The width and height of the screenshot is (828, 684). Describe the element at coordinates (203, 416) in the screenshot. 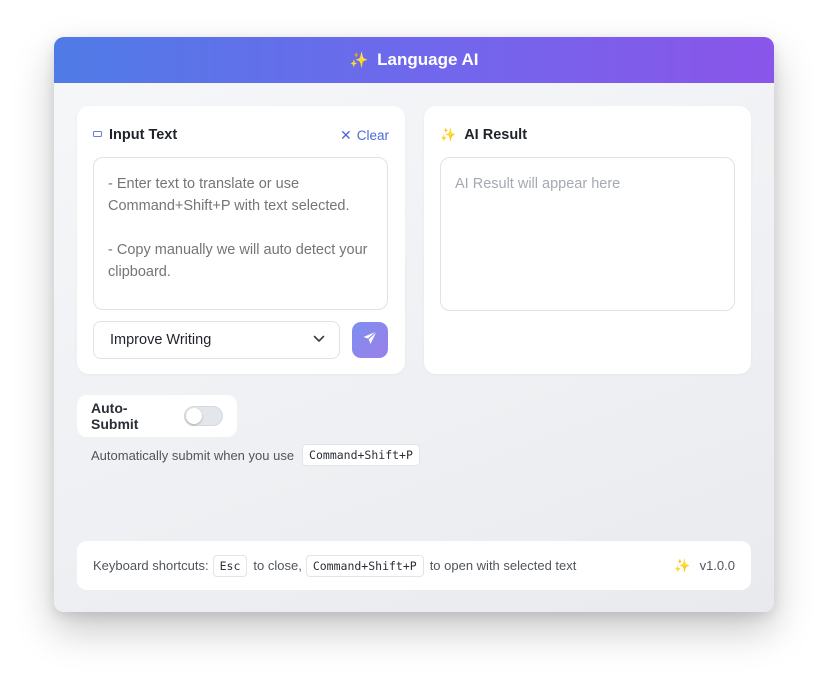

I see `auto-submit-toggle` at that location.